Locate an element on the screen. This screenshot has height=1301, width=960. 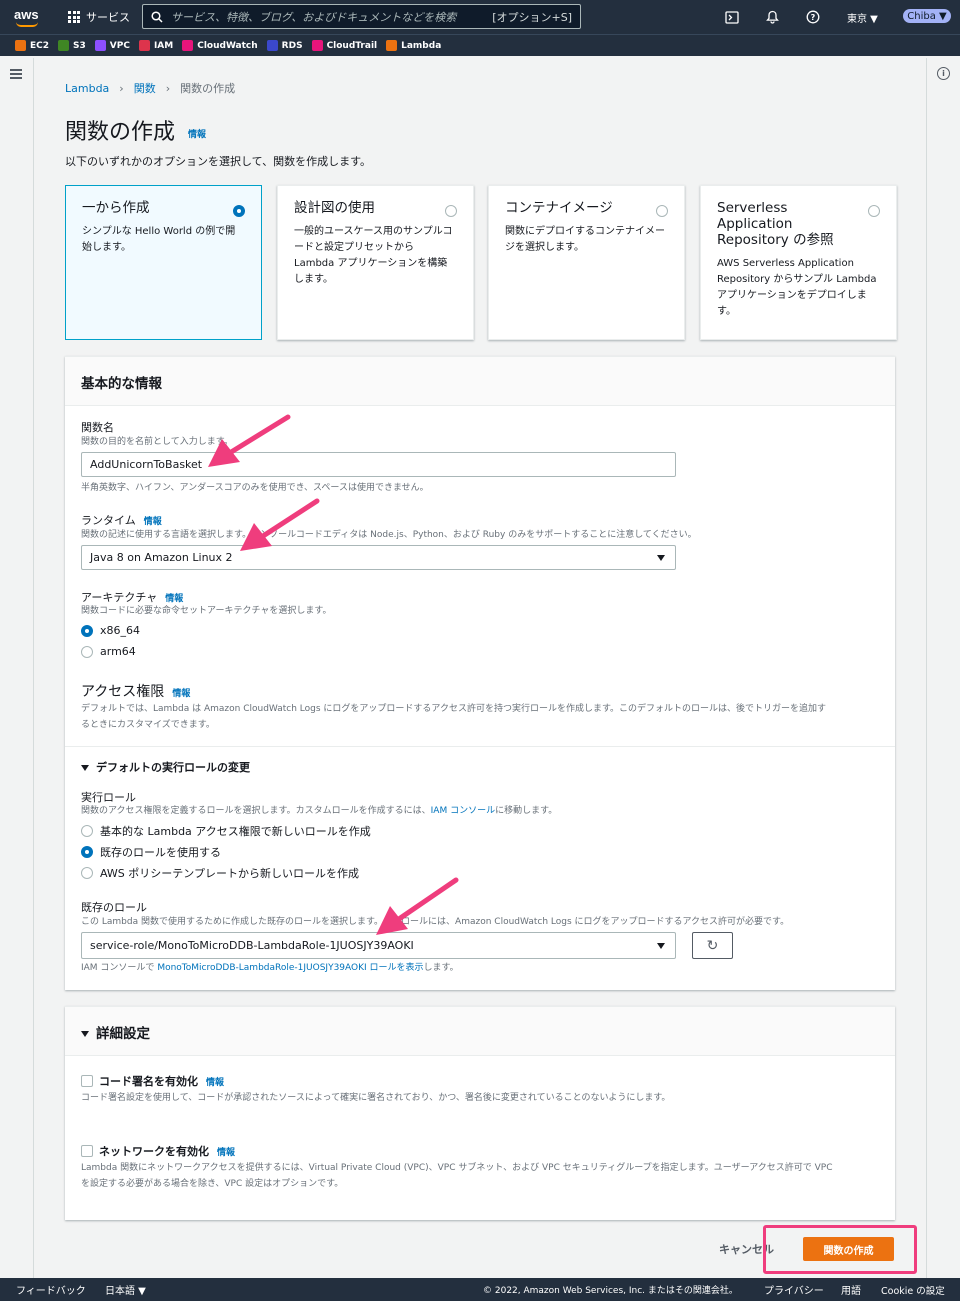
cloudtrail-icon is located at coordinates (317, 45).